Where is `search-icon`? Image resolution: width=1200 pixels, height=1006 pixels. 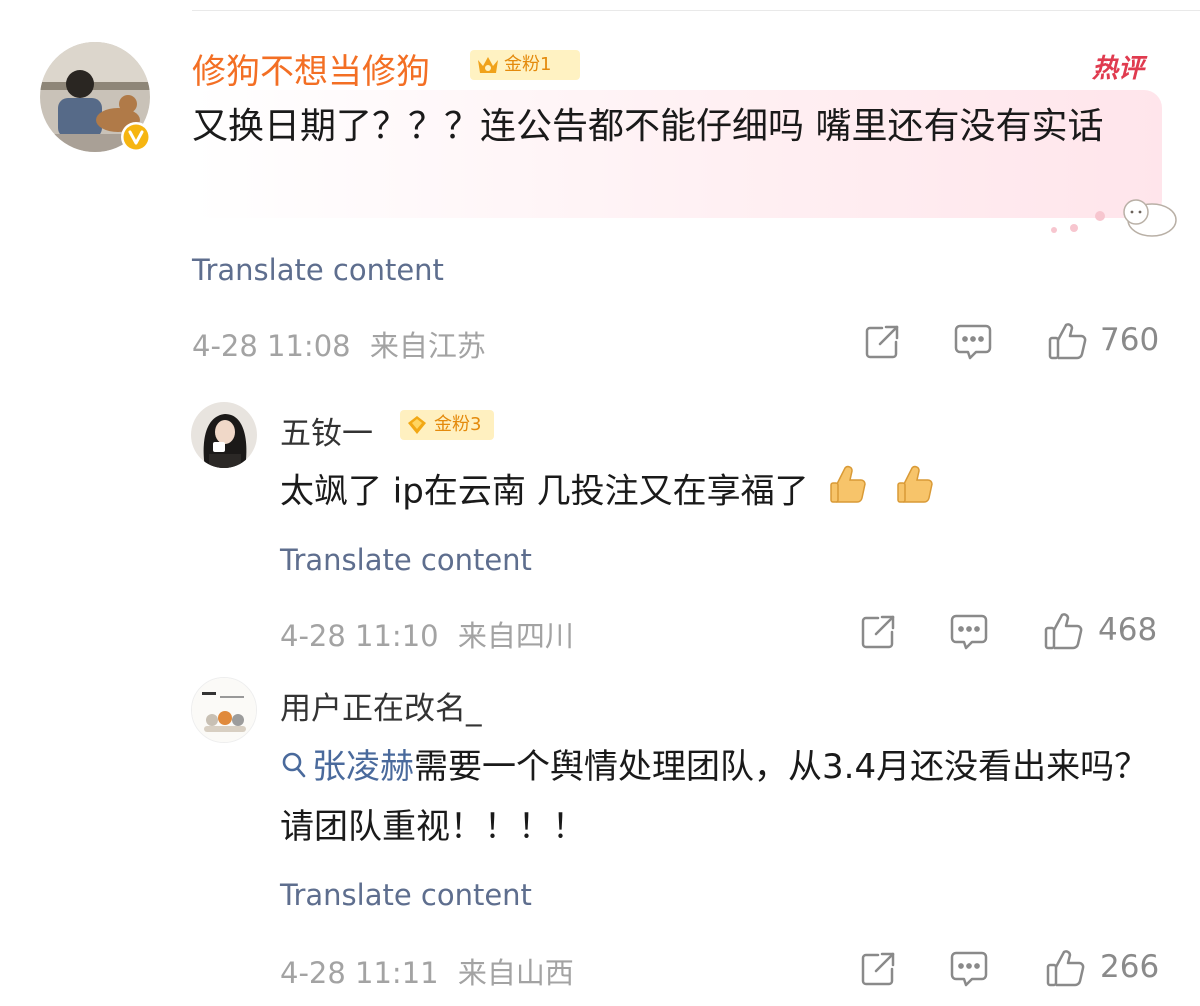 search-icon is located at coordinates (294, 769).